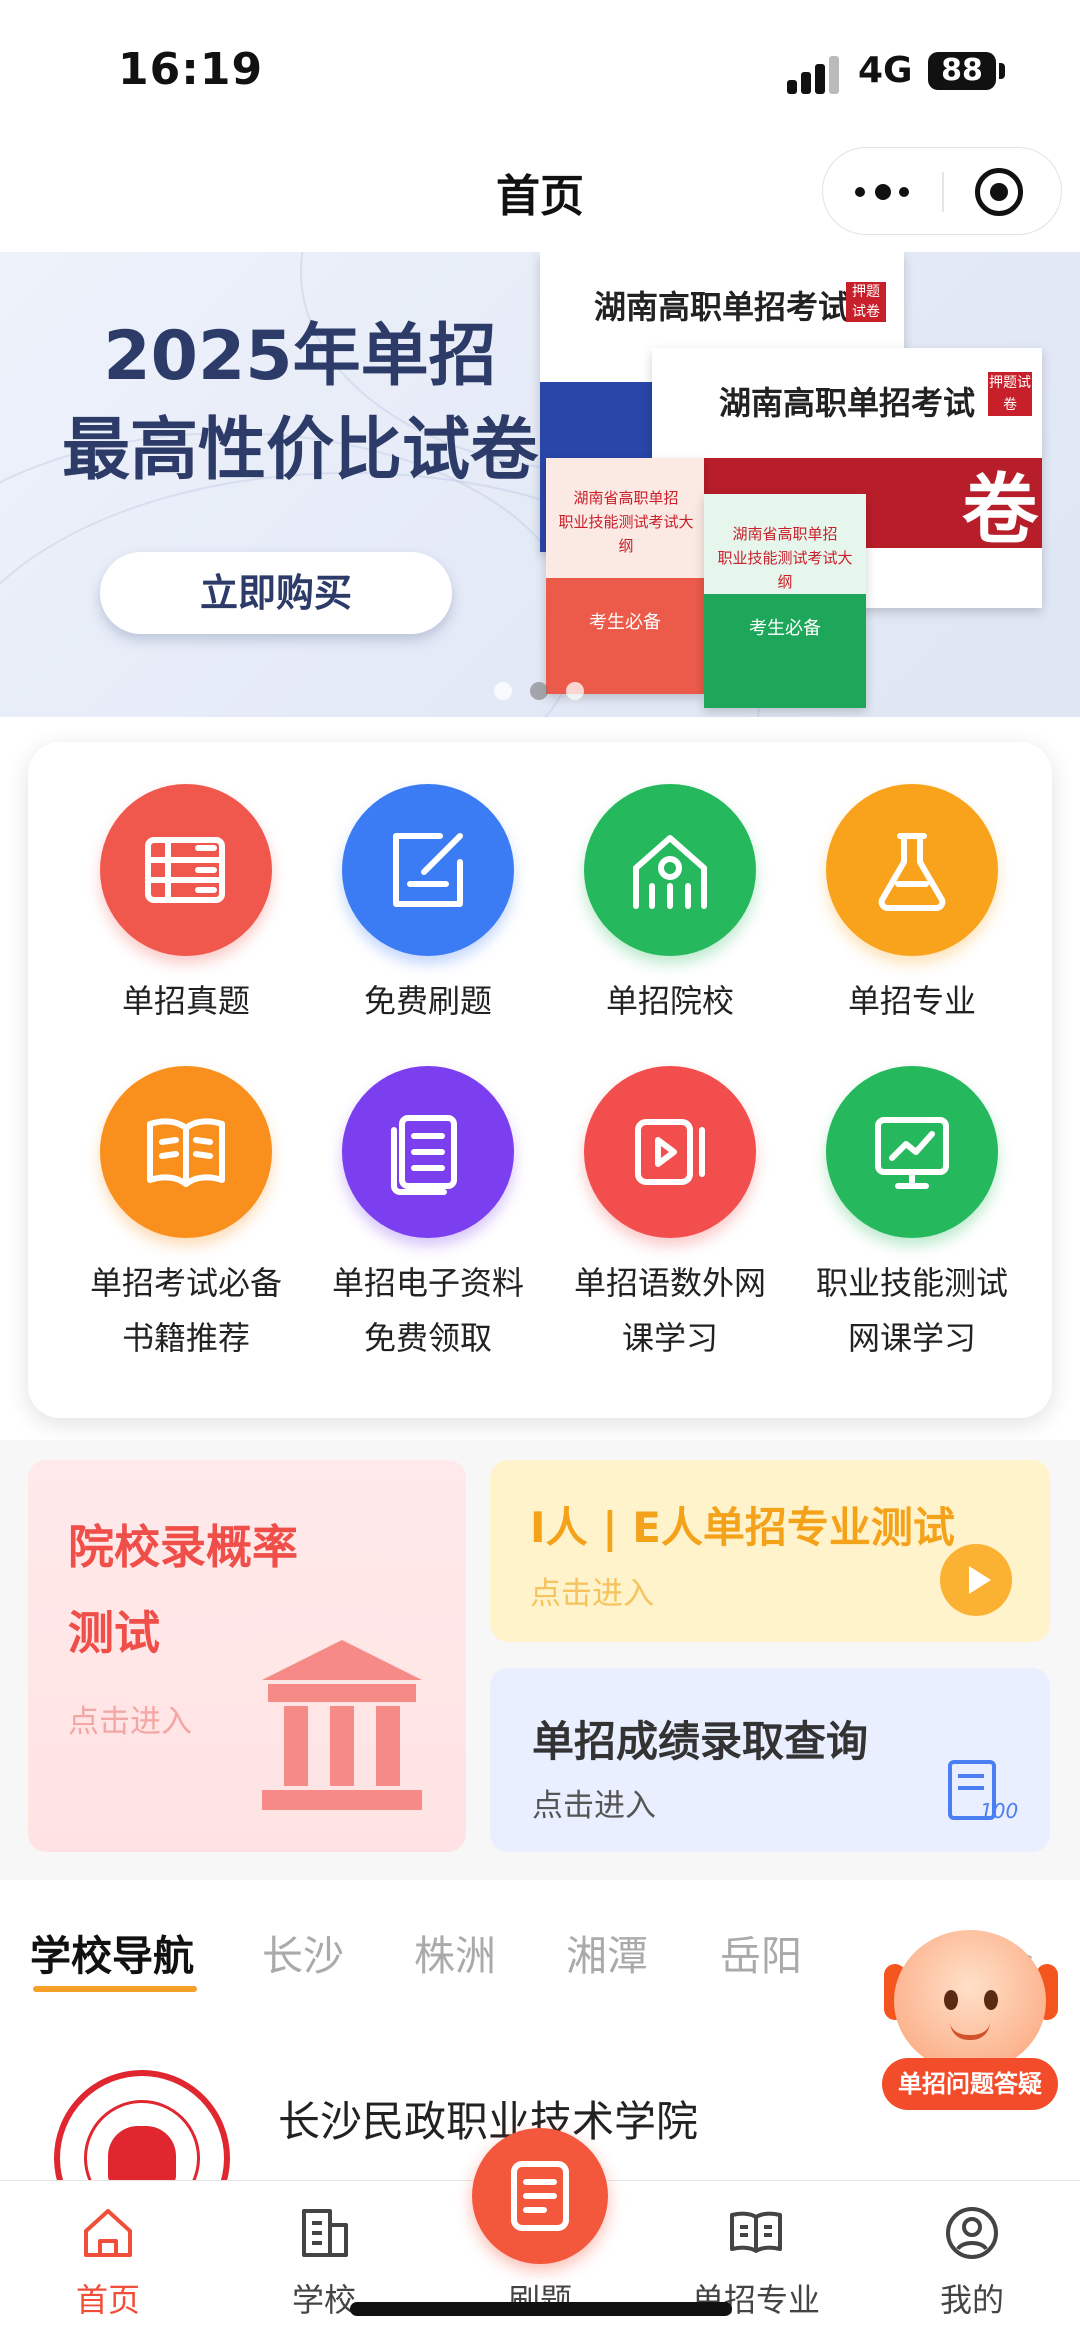  What do you see at coordinates (191, 69) in the screenshot?
I see `status-time: 16:19` at bounding box center [191, 69].